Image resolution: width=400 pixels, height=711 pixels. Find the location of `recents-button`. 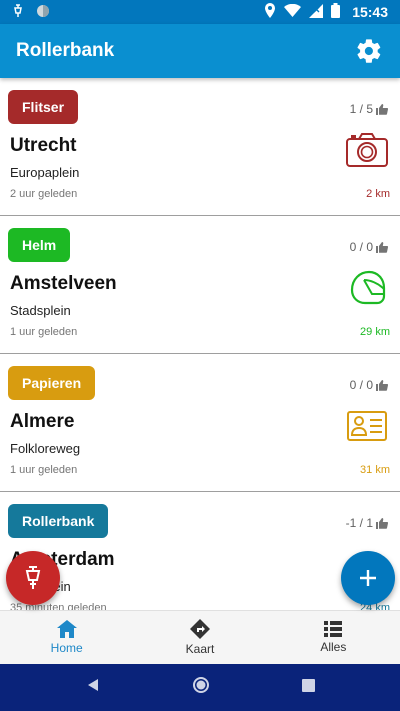

recents-button is located at coordinates (308, 687).